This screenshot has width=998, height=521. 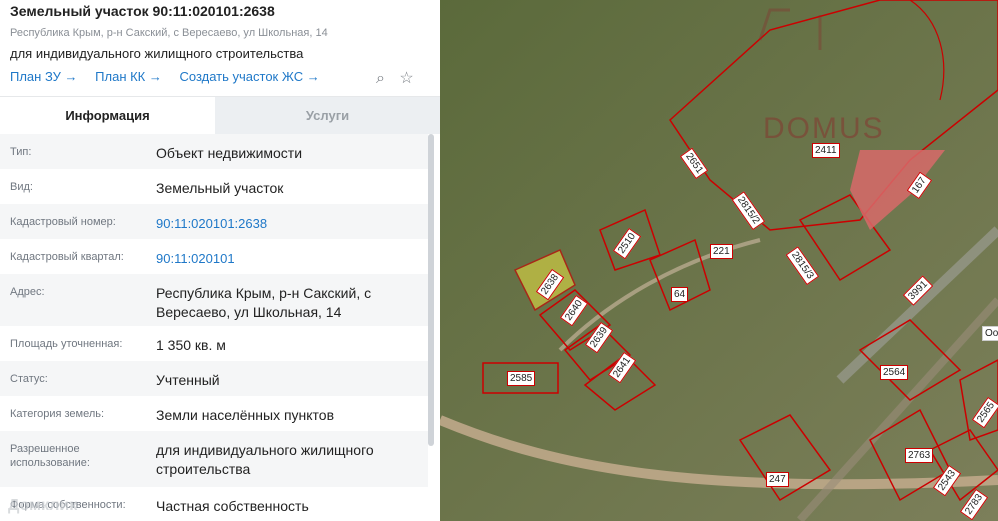 What do you see at coordinates (44, 76) in the screenshot?
I see `plan-zu-link: План ЗУ →` at bounding box center [44, 76].